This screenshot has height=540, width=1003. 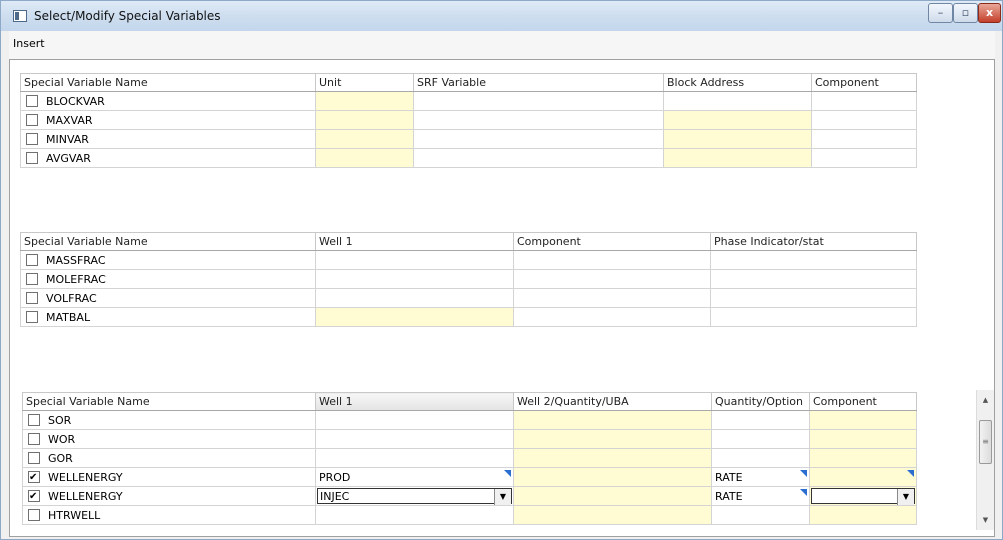 What do you see at coordinates (169, 420) in the screenshot?
I see `name-cell: SOR` at bounding box center [169, 420].